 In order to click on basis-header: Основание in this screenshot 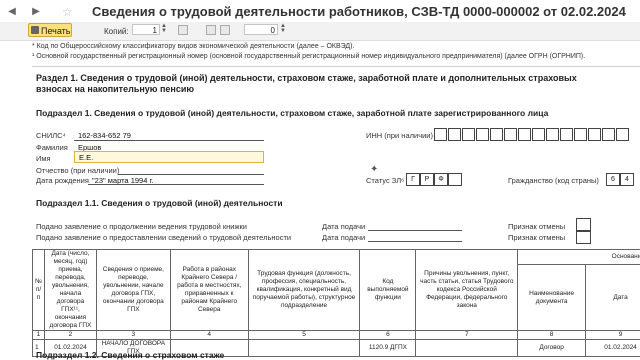, I will do `click(578, 257)`.